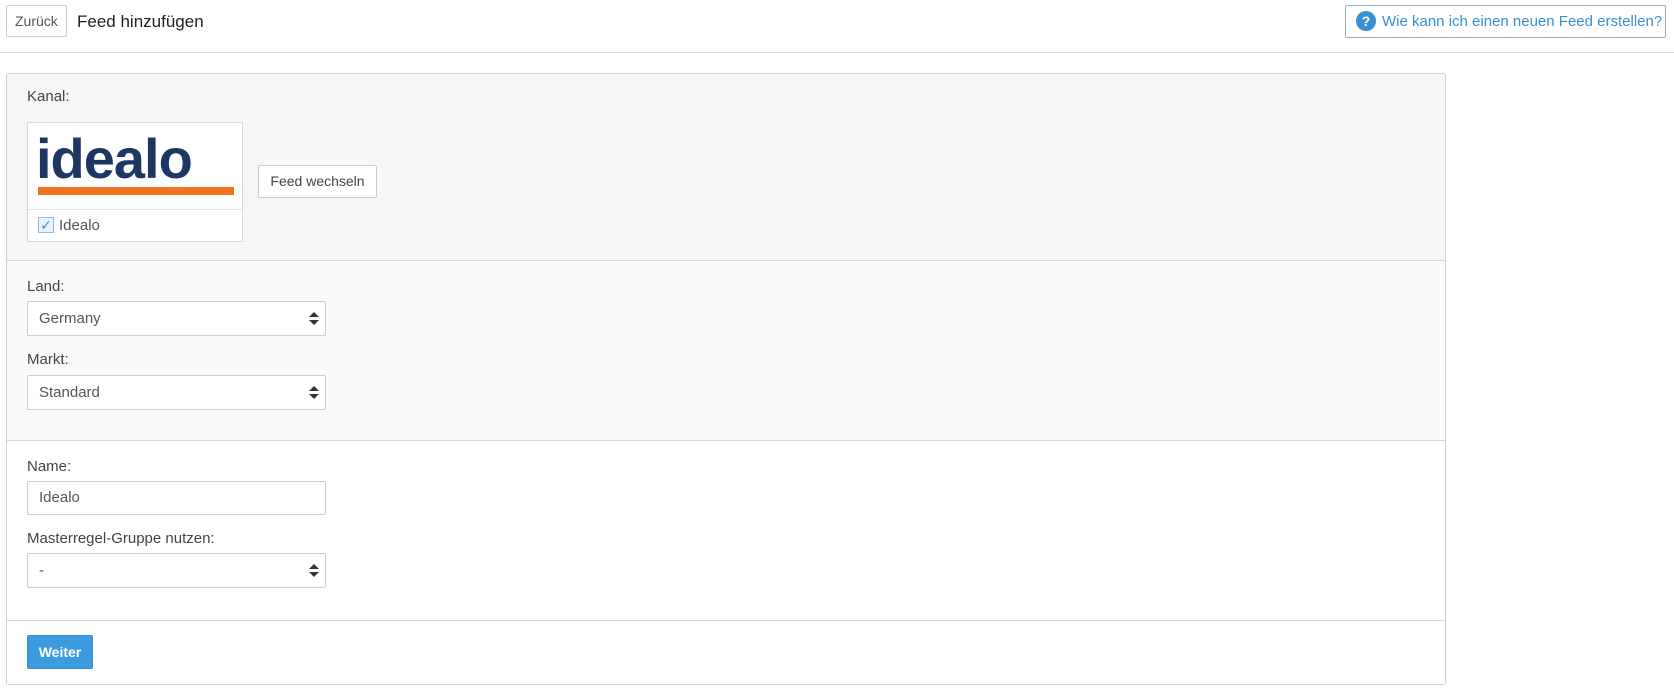  Describe the element at coordinates (60, 652) in the screenshot. I see `next-button: Weiter` at that location.